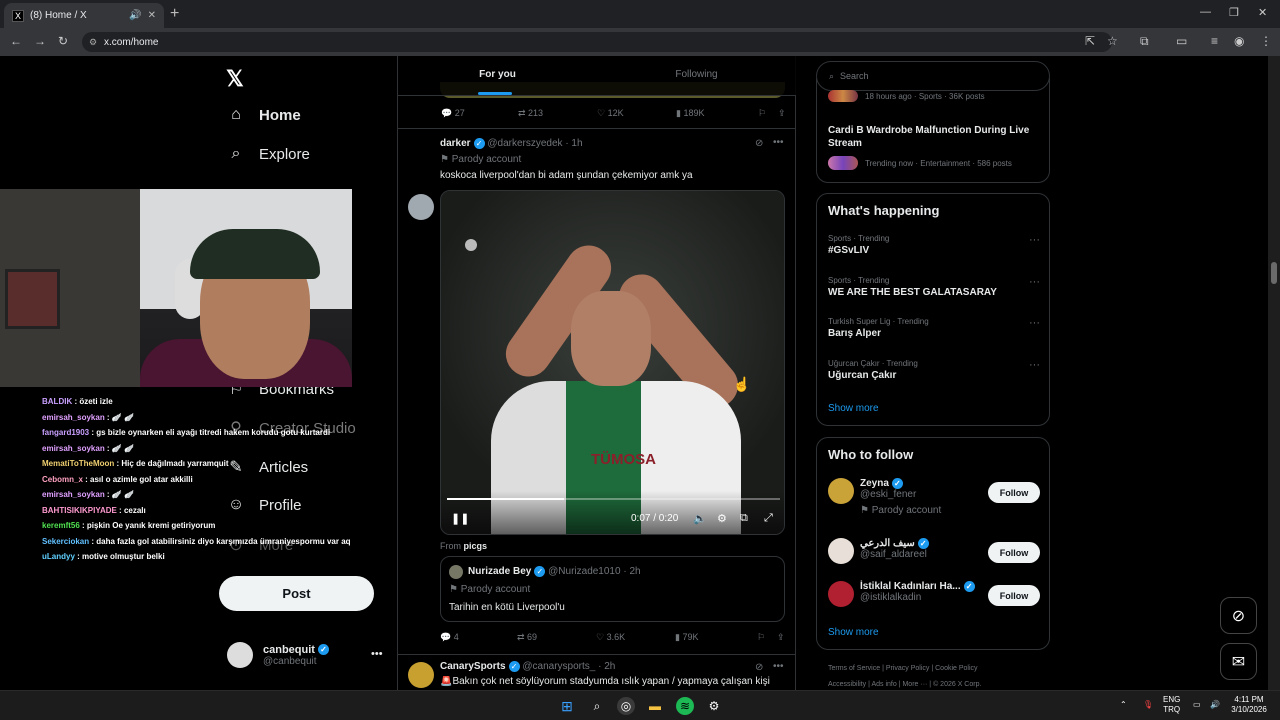 The image size is (1280, 720). What do you see at coordinates (886, 684) in the screenshot?
I see `footer-link: Ads info |` at bounding box center [886, 684].